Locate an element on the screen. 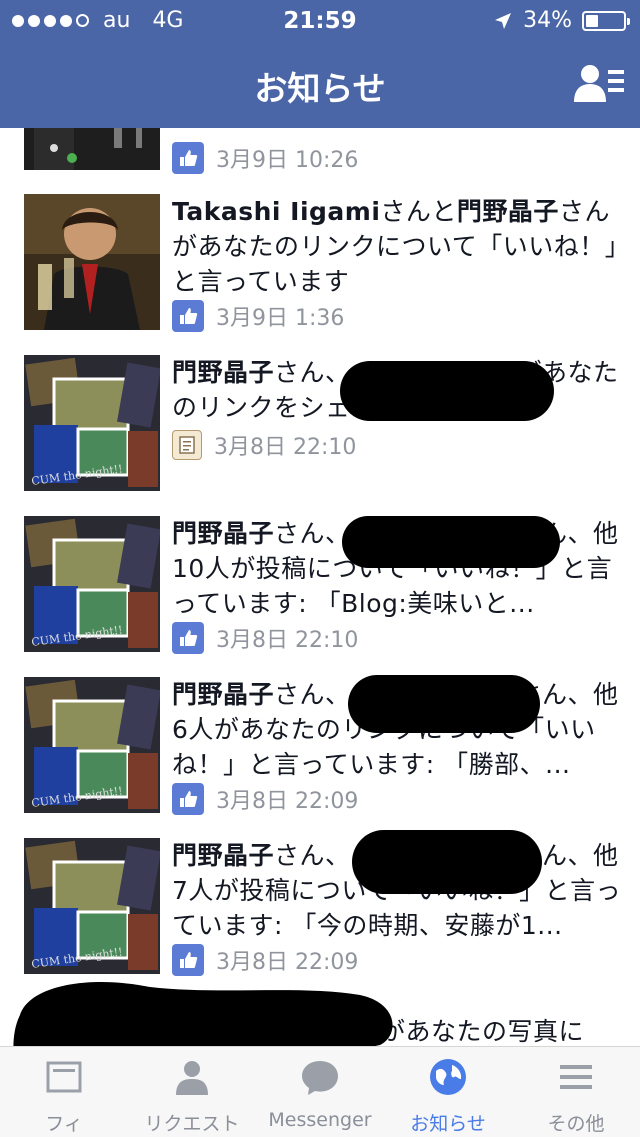 This screenshot has width=640, height=1137. tab-label: フィ is located at coordinates (64, 1124).